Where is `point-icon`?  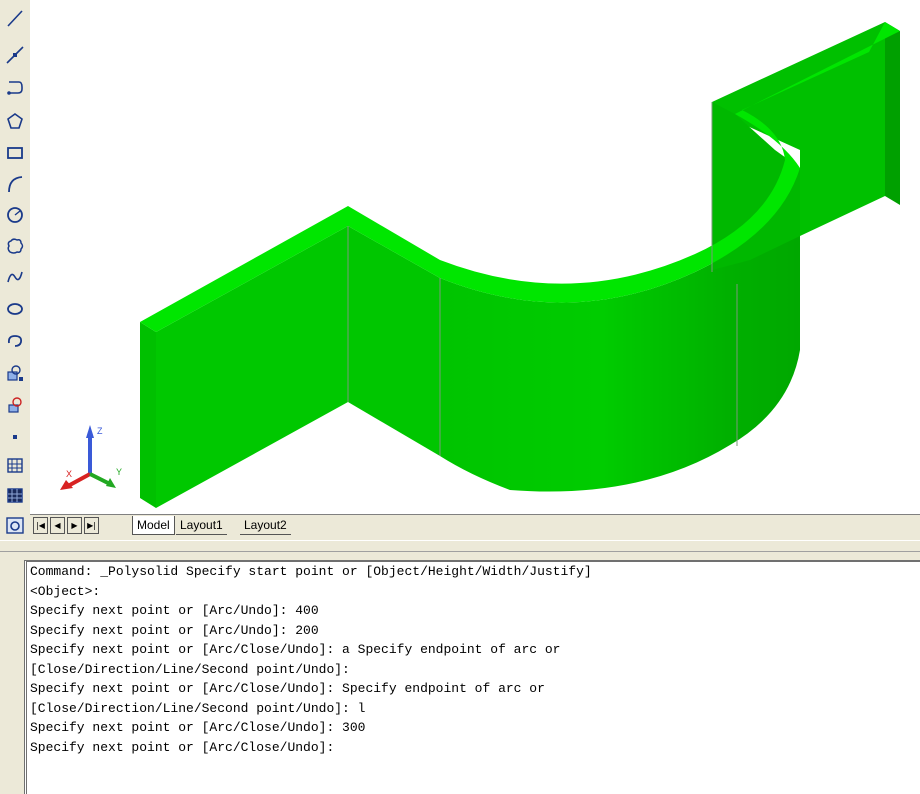
point-icon is located at coordinates (15, 437).